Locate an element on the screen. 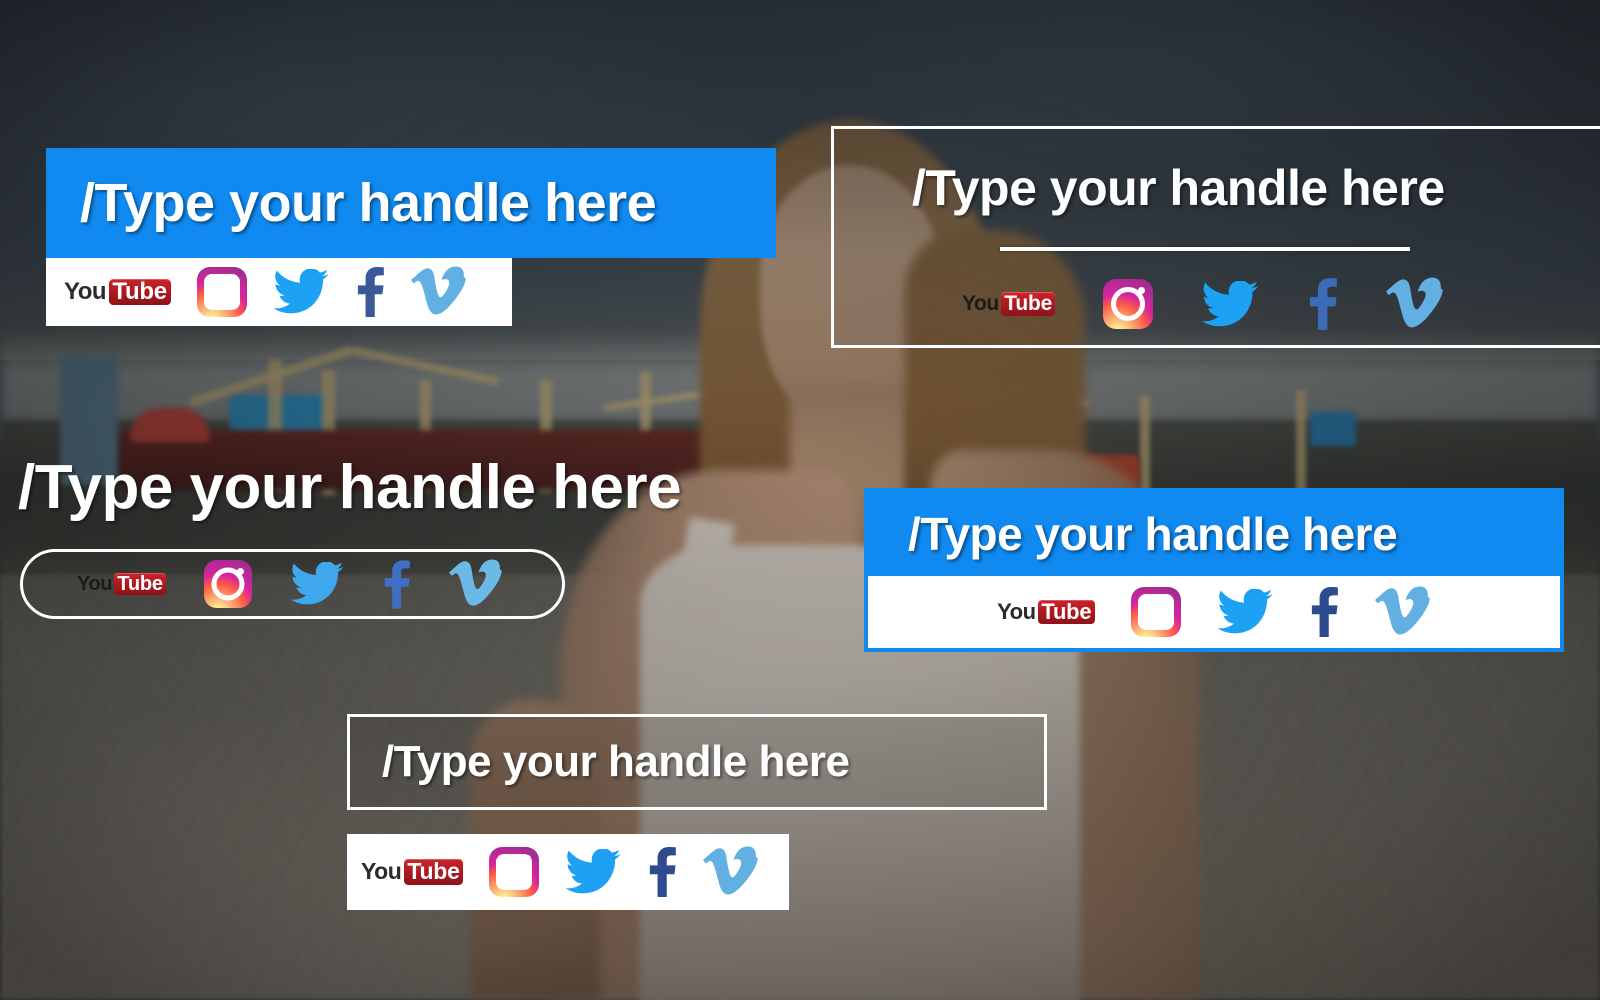 This screenshot has height=1000, width=1600. social-icon-pill: You Tube is located at coordinates (292, 584).